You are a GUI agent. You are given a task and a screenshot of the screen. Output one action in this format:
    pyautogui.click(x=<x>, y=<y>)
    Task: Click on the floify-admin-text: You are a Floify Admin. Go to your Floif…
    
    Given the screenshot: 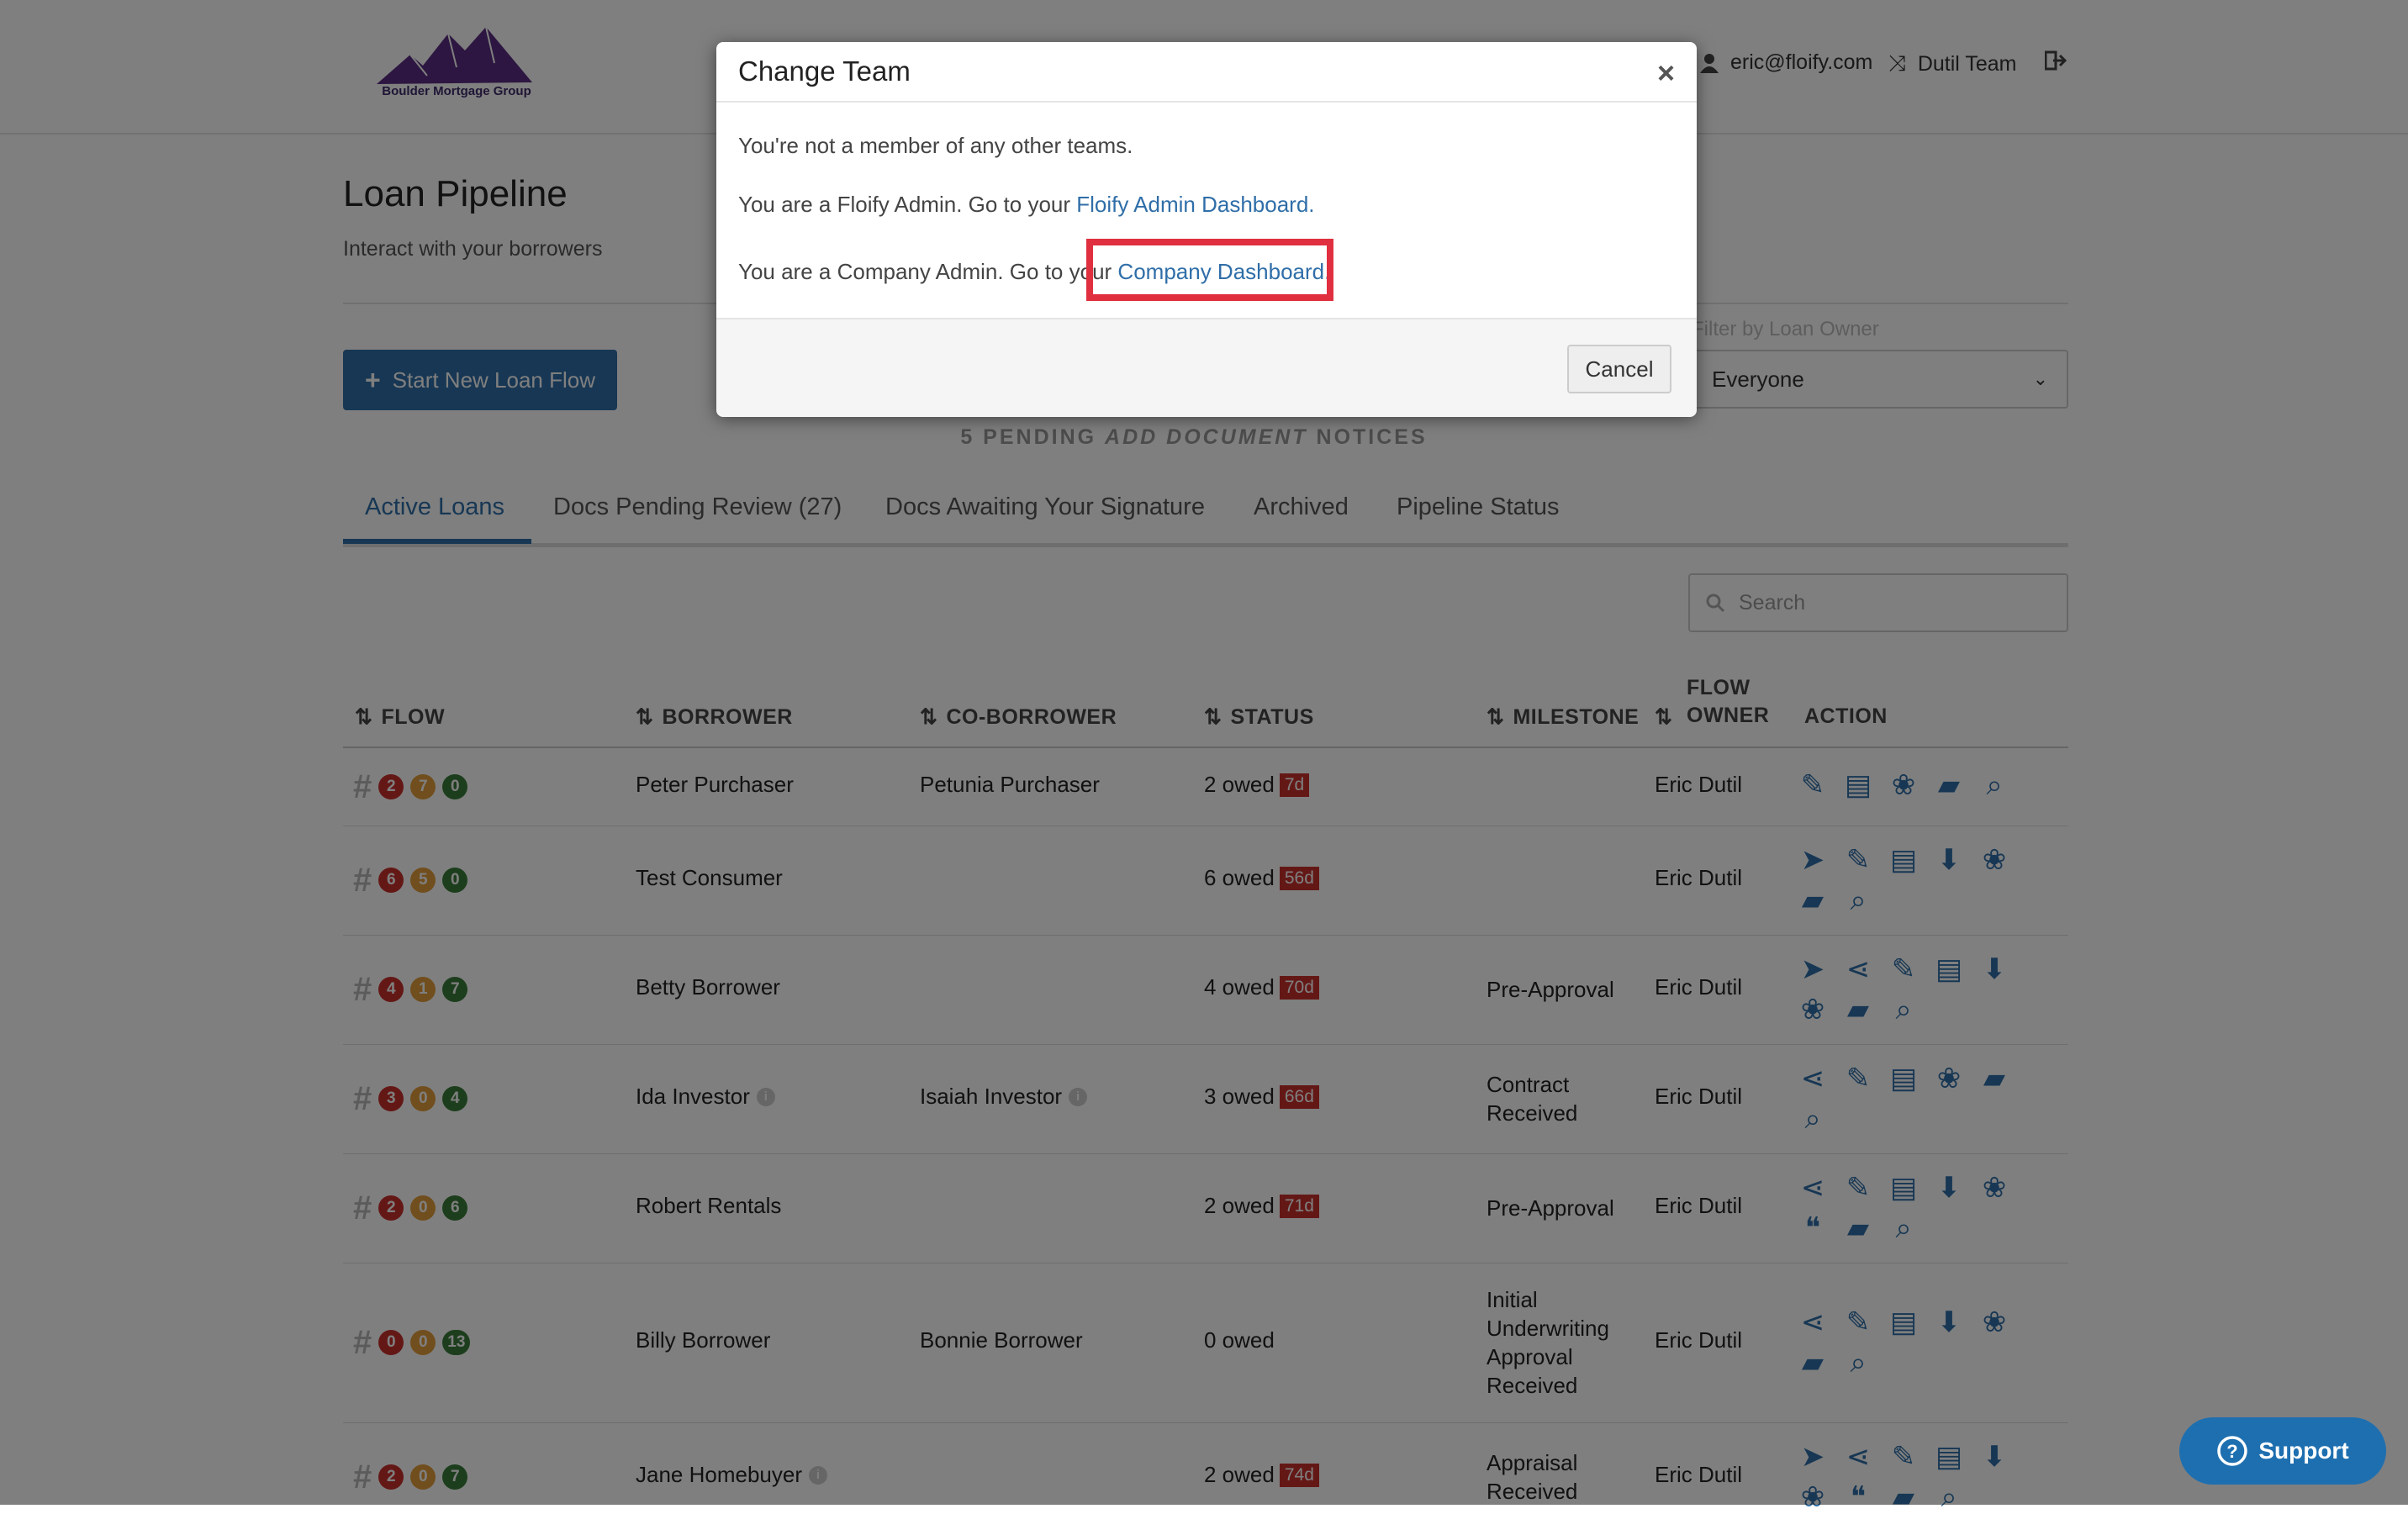 What is the action you would take?
    pyautogui.click(x=1026, y=205)
    